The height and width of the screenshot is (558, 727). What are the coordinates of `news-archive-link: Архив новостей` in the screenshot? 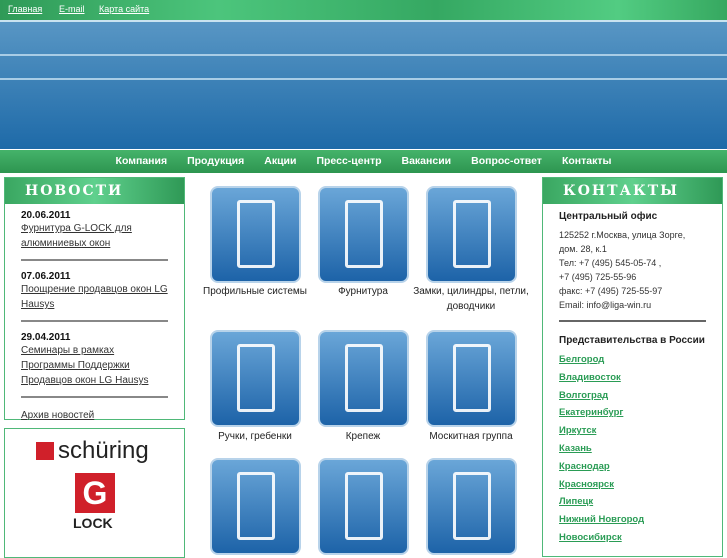 It's located at (94, 415).